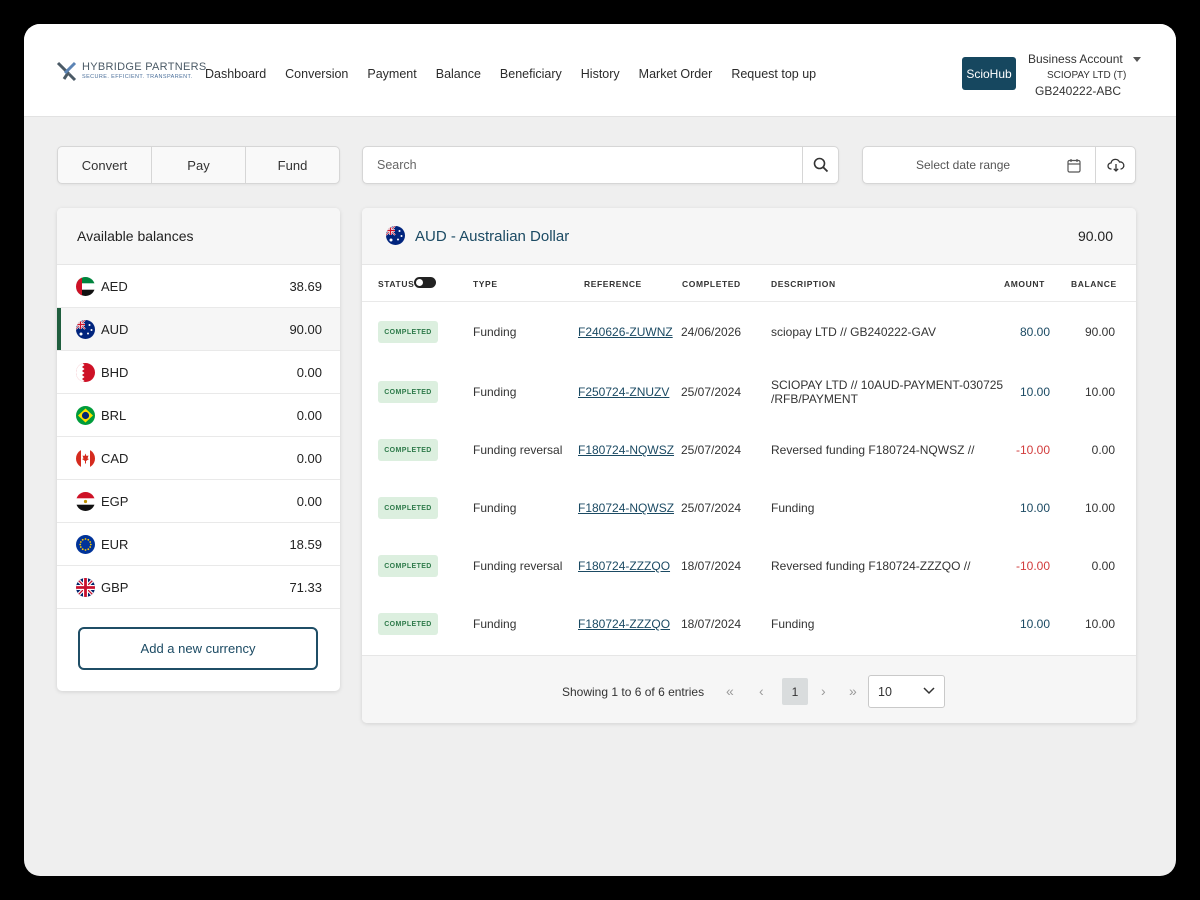 The image size is (1200, 900). Describe the element at coordinates (600, 74) in the screenshot. I see `nav-history: History` at that location.